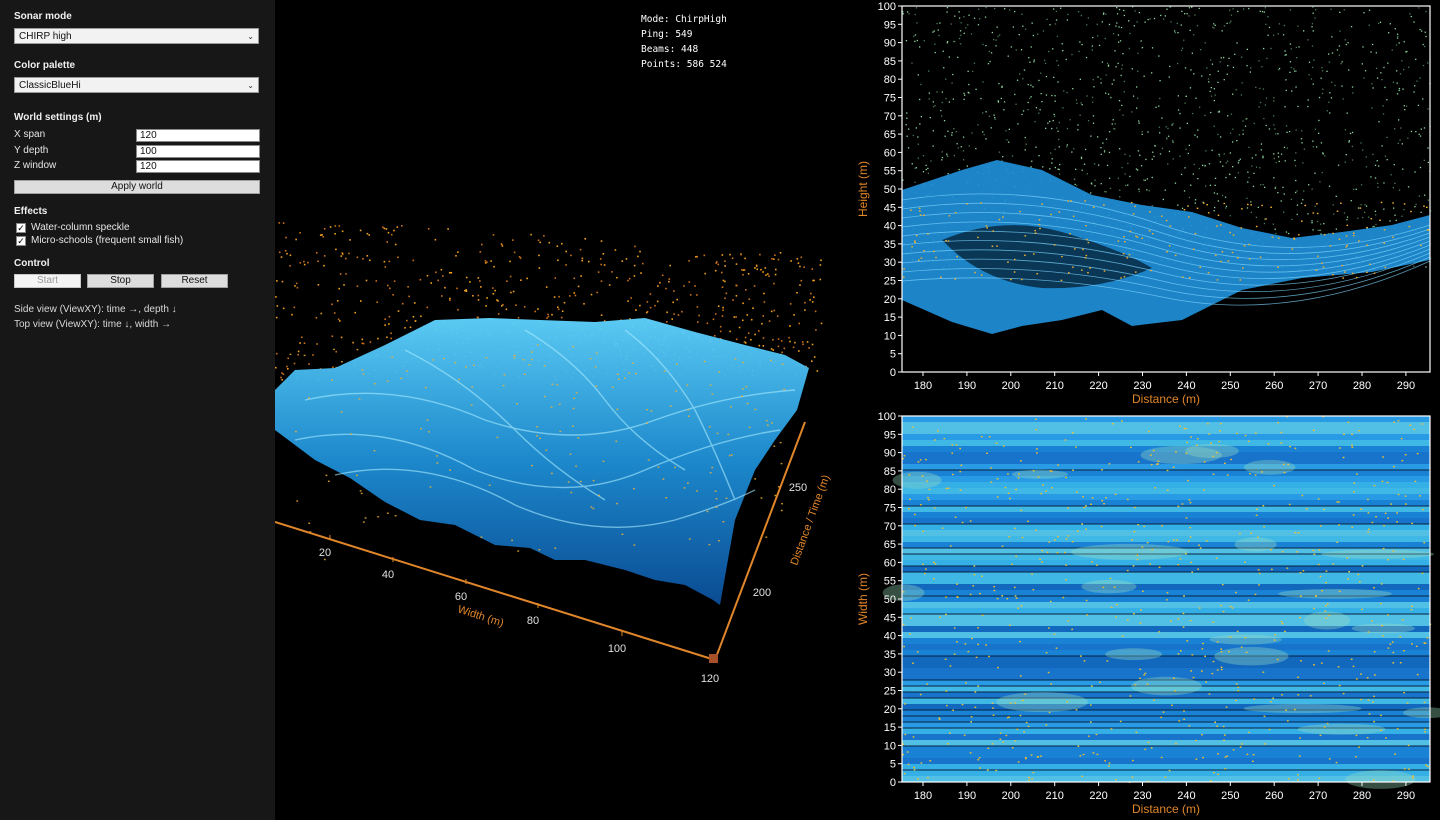 Image resolution: width=1440 pixels, height=820 pixels. Describe the element at coordinates (890, 190) in the screenshot. I see `y-tick-label: 50` at that location.